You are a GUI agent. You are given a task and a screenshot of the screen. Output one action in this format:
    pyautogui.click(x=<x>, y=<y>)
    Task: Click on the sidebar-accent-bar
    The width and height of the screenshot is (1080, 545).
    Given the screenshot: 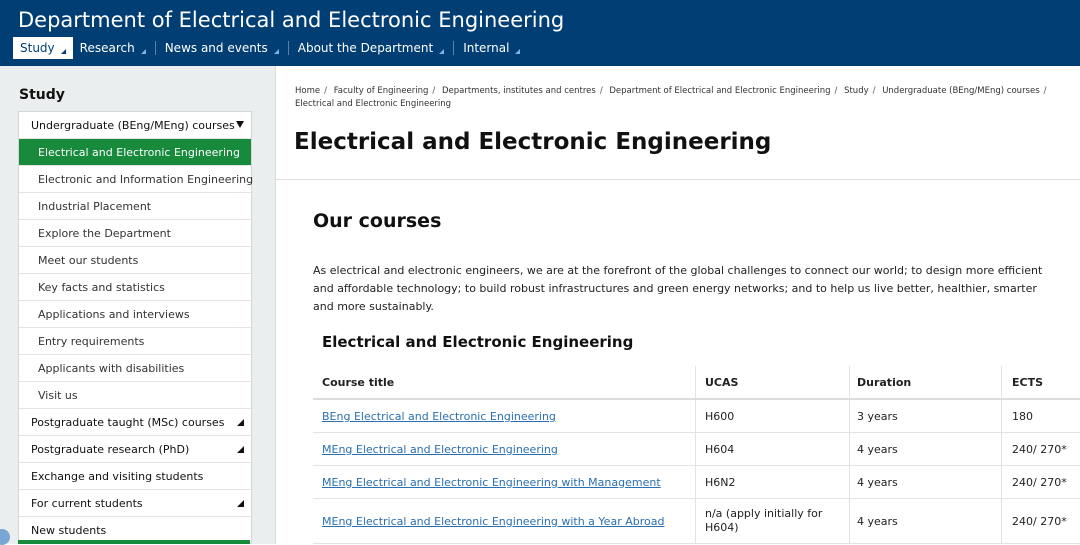 What is the action you would take?
    pyautogui.click(x=134, y=542)
    